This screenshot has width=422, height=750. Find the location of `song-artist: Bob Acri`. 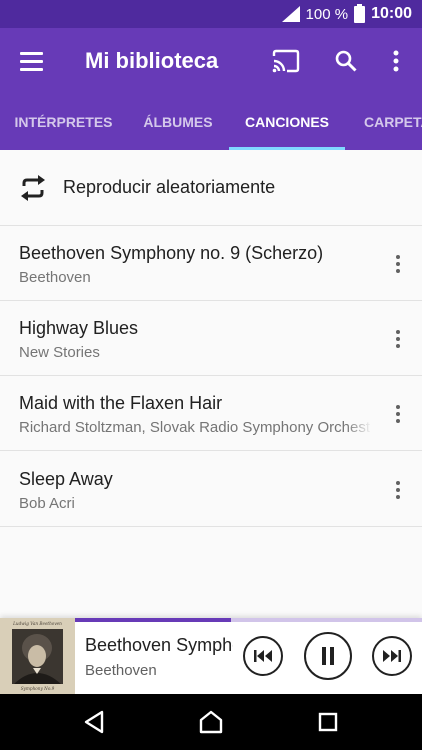

song-artist: Bob Acri is located at coordinates (47, 503).